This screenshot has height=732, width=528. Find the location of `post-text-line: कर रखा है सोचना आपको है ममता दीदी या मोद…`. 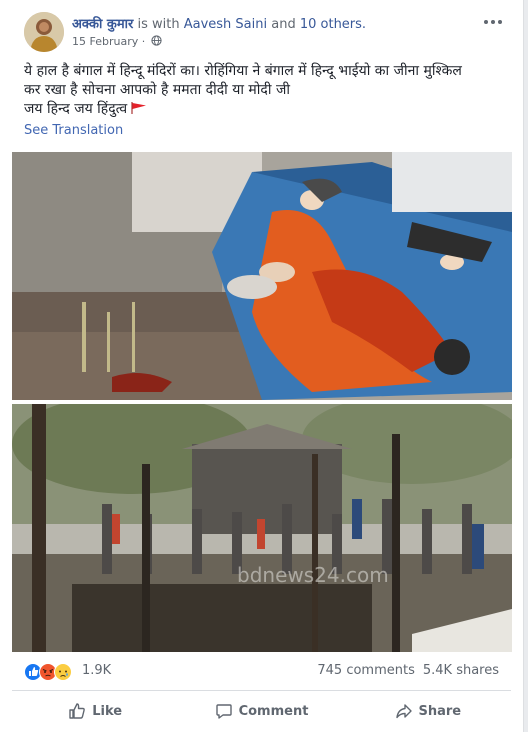

post-text-line: कर रखा है सोचना आपको है ममता दीदी या मोद… is located at coordinates (157, 90).